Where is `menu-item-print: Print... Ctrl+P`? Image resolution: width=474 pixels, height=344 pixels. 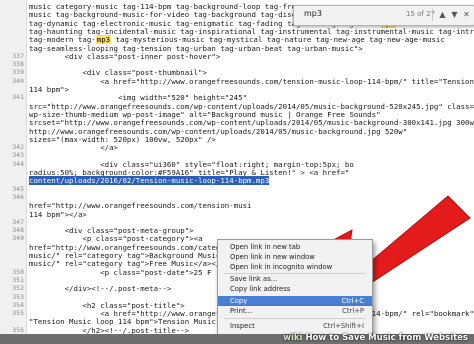 menu-item-print: Print... Ctrl+P is located at coordinates (295, 311).